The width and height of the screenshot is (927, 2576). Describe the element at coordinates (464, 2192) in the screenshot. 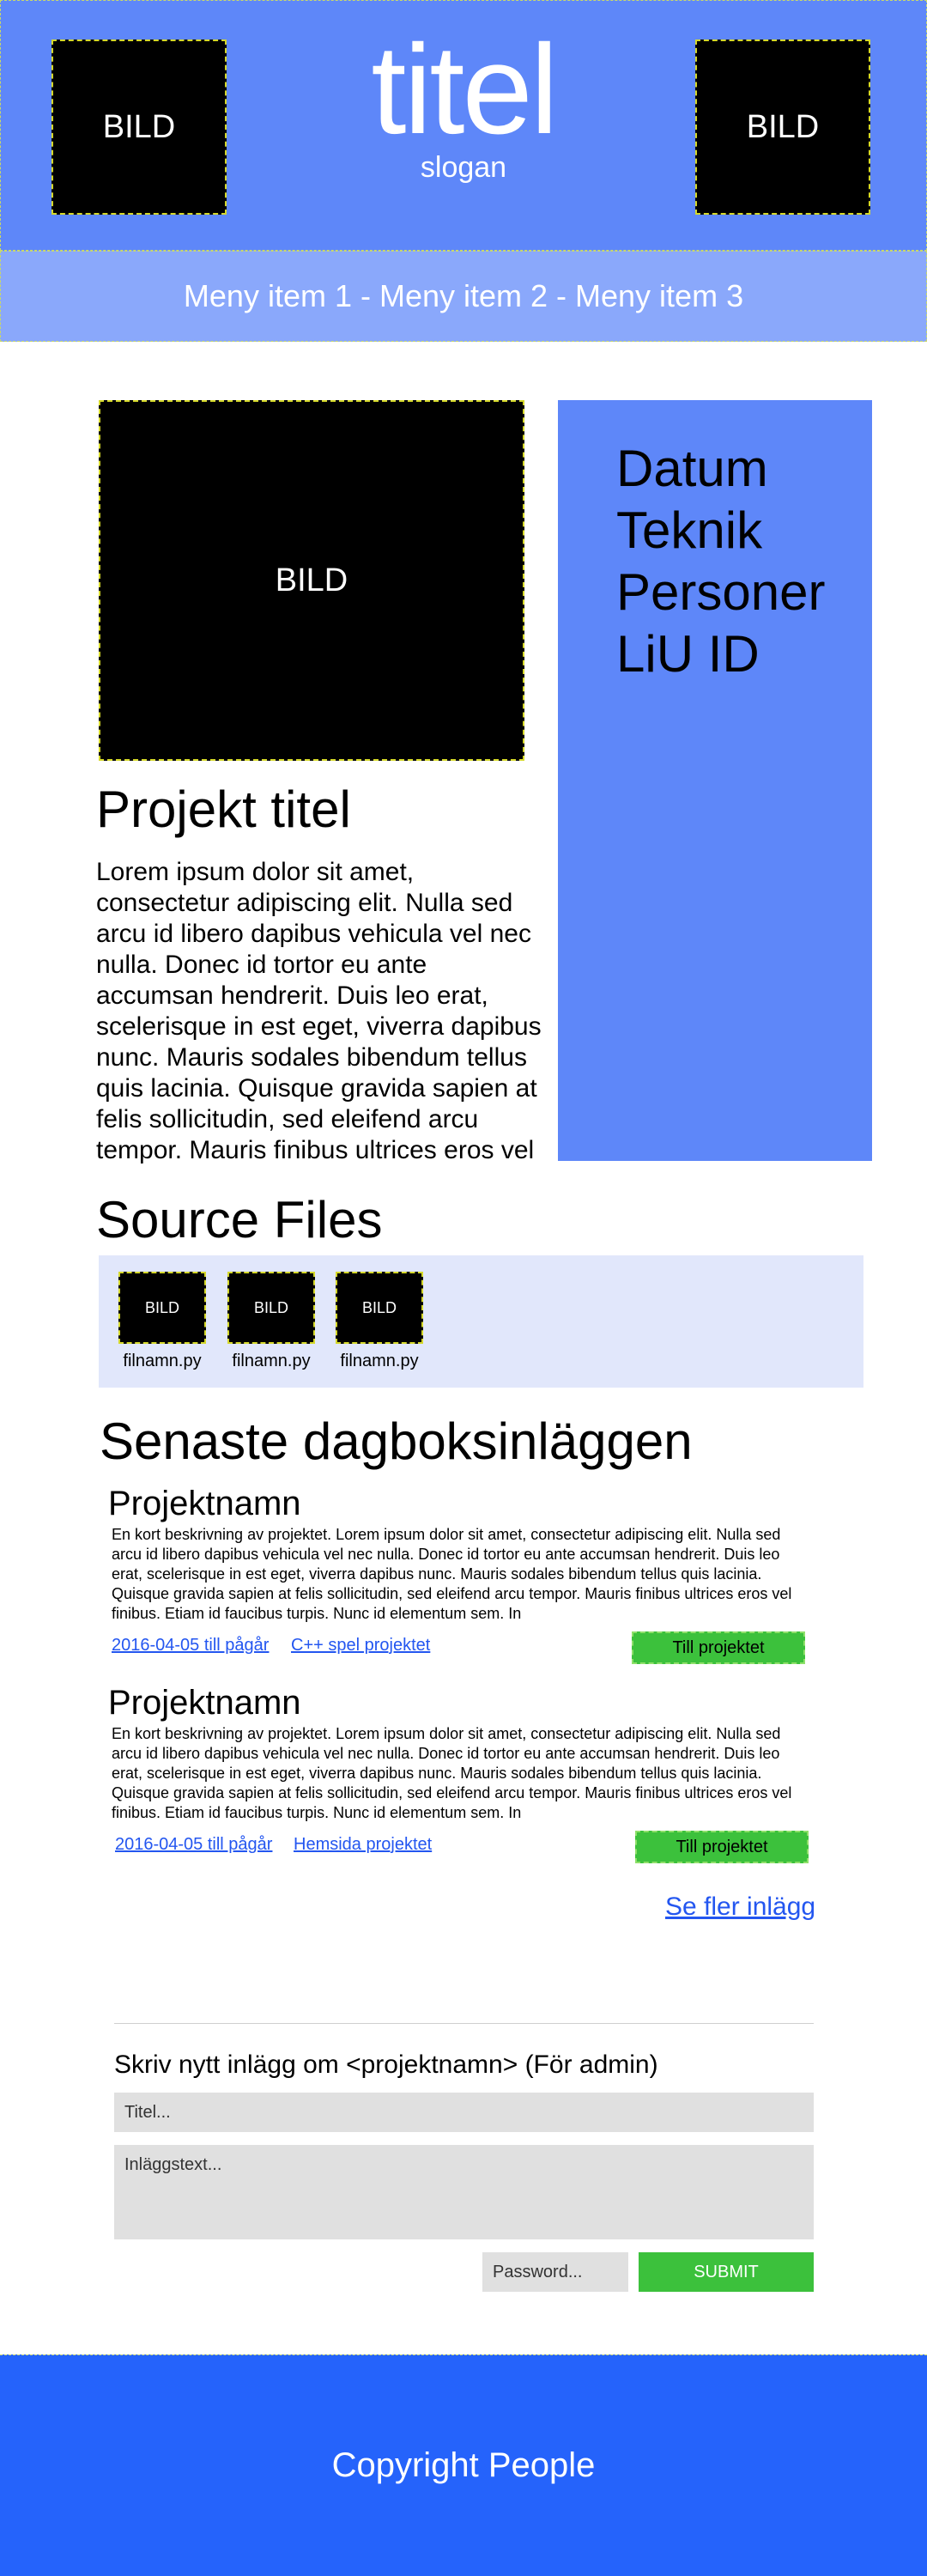

I see `post-text-input` at that location.